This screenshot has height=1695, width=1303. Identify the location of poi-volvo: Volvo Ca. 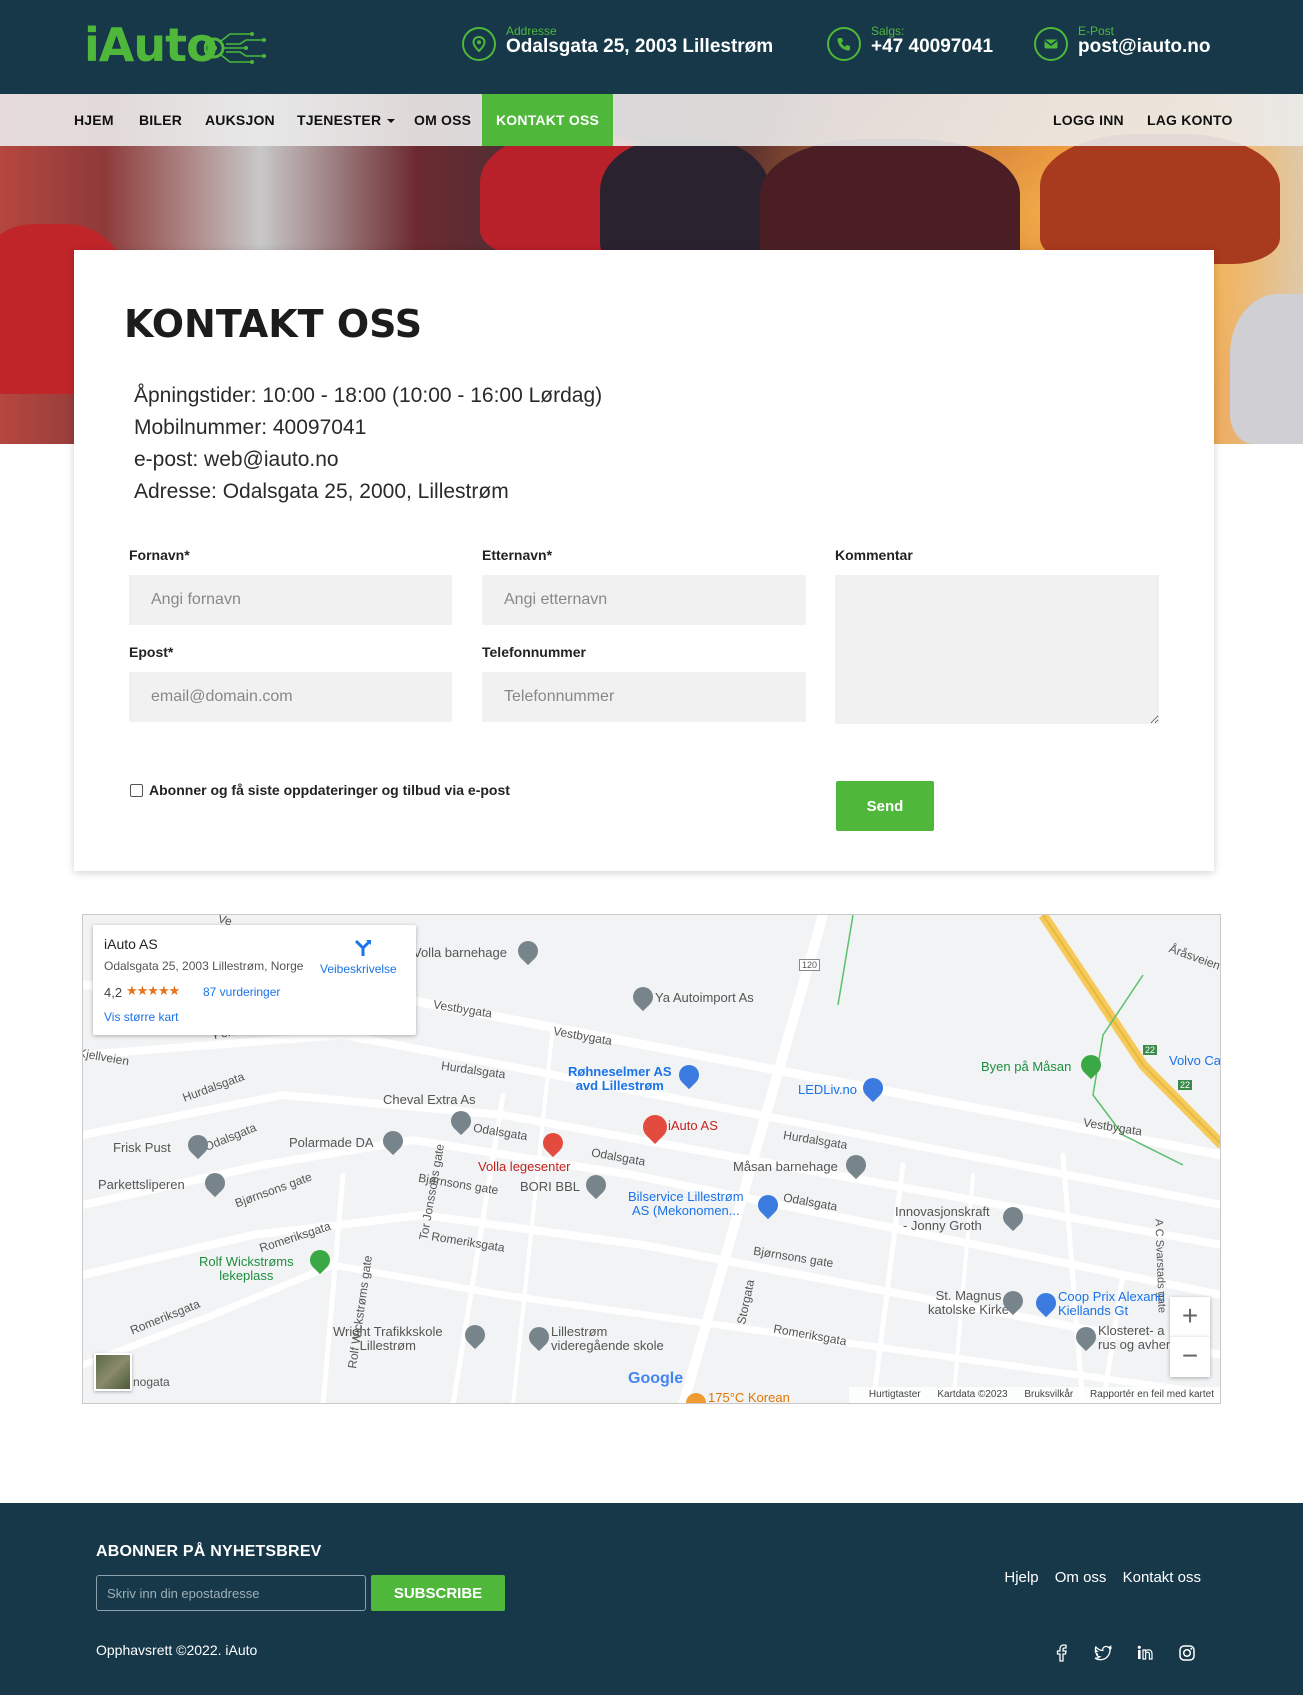
(1194, 1060).